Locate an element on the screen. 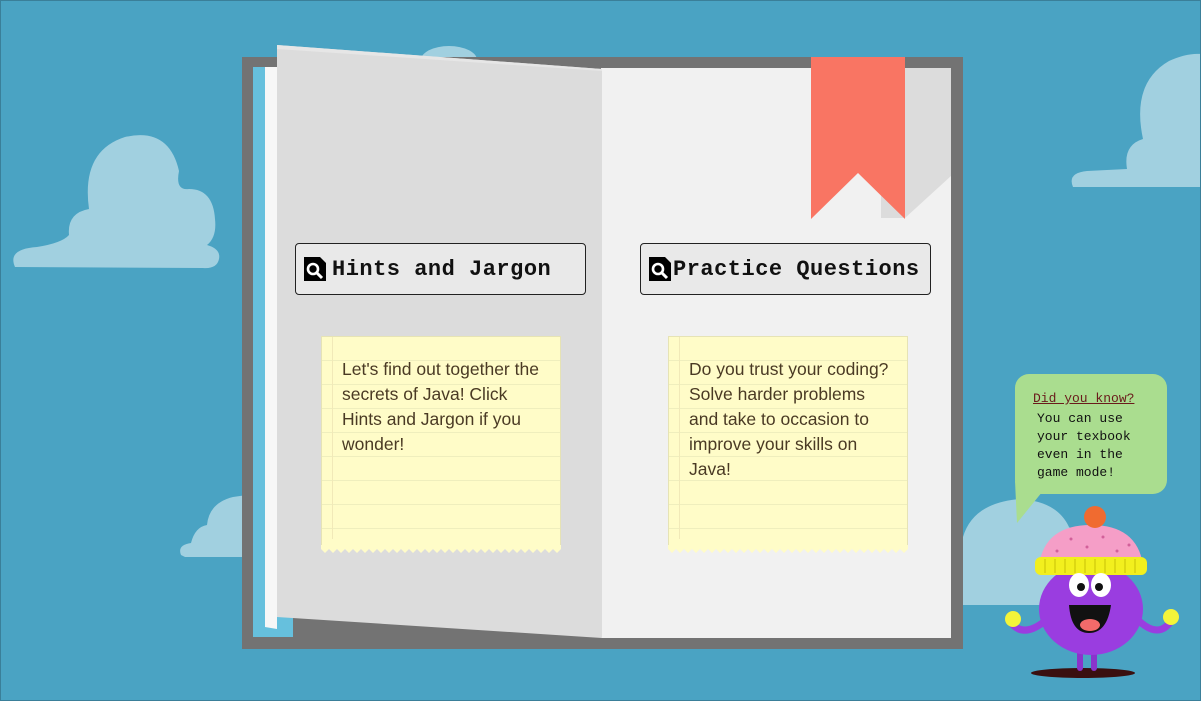 This screenshot has width=1201, height=701. practice-questions-label: Practice Questions is located at coordinates (796, 269).